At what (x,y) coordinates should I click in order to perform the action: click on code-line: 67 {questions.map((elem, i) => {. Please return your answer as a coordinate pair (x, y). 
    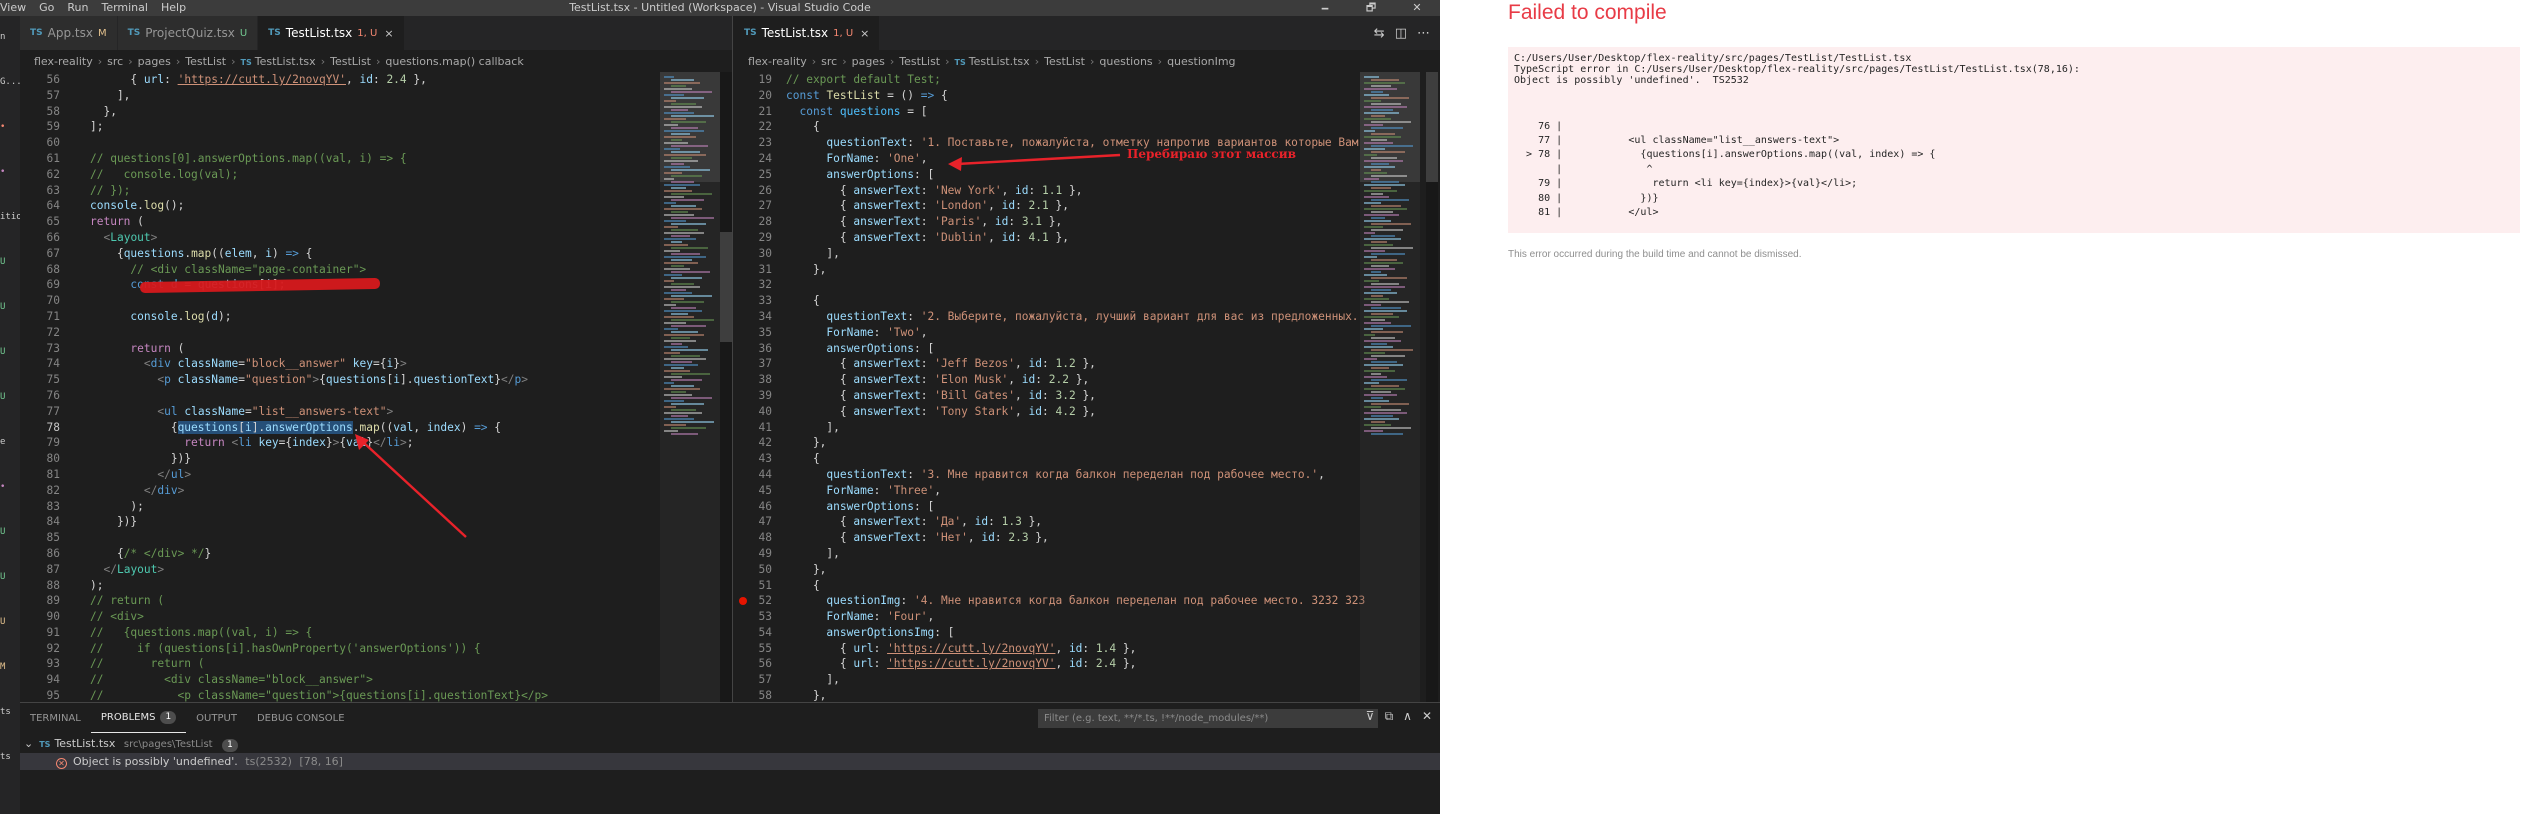
    Looking at the image, I should click on (376, 254).